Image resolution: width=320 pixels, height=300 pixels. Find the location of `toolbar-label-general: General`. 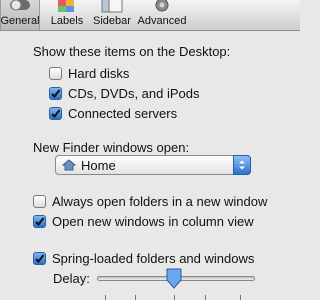

toolbar-label-general: General is located at coordinates (20, 21).